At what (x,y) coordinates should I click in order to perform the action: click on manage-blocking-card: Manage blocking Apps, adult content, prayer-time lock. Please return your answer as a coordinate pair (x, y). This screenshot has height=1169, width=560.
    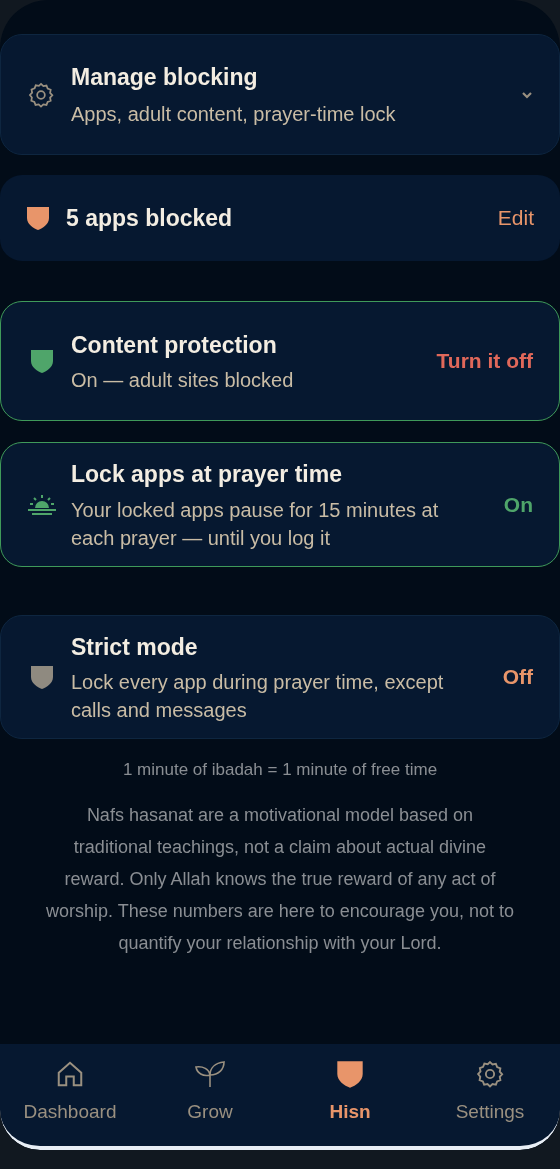
    Looking at the image, I should click on (280, 94).